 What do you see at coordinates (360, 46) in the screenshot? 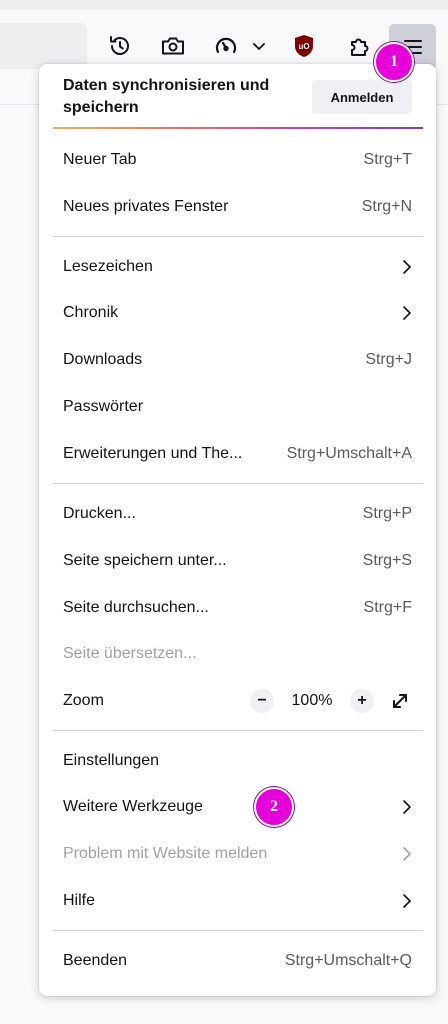
I see `puzzle-icon` at bounding box center [360, 46].